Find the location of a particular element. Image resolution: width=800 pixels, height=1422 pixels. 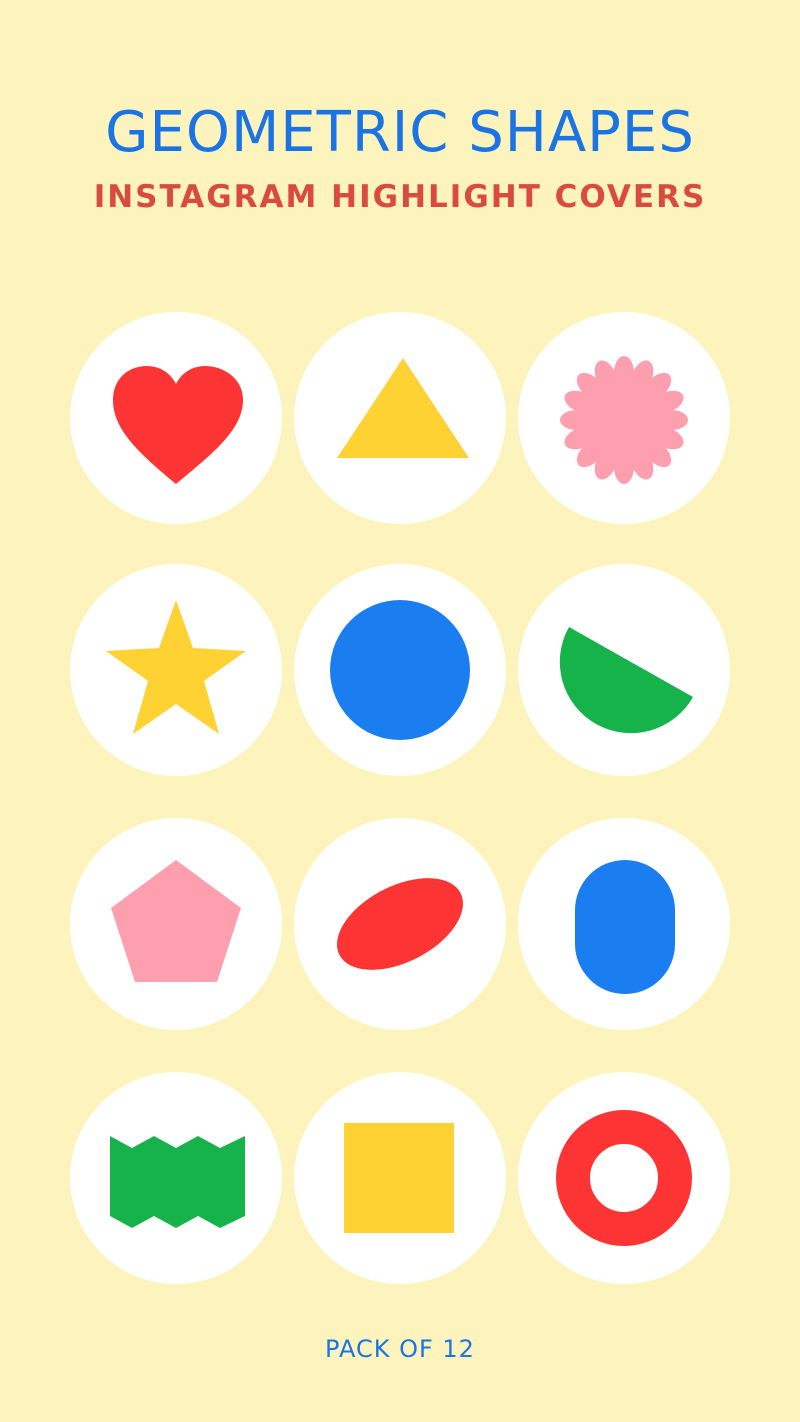

highlight-cover-stadium is located at coordinates (624, 924).